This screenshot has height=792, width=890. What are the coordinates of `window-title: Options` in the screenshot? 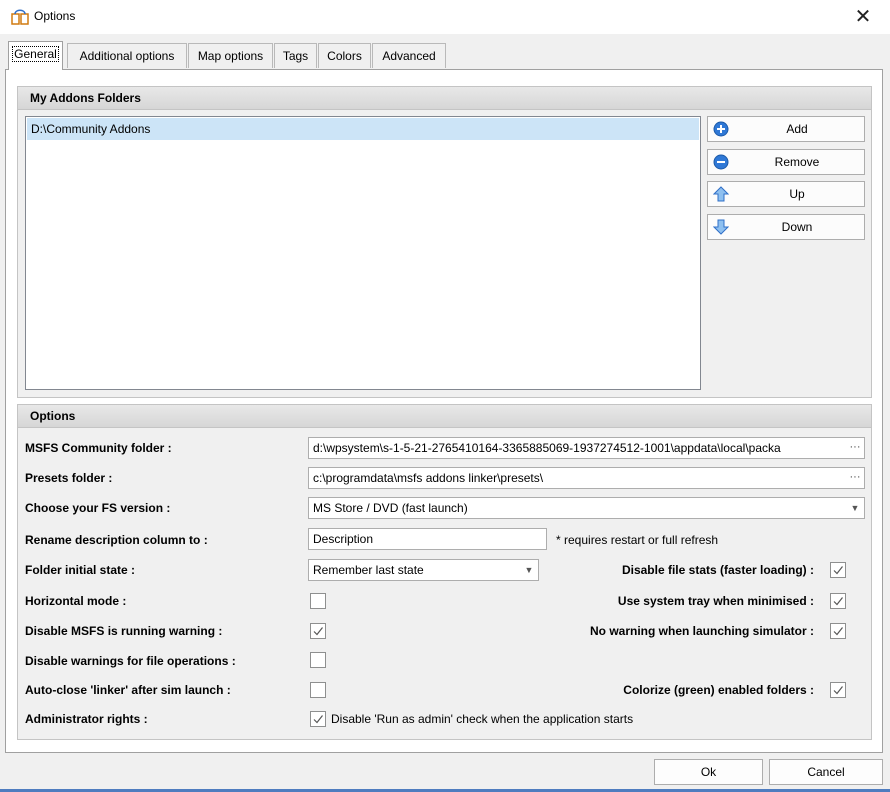 It's located at (55, 16).